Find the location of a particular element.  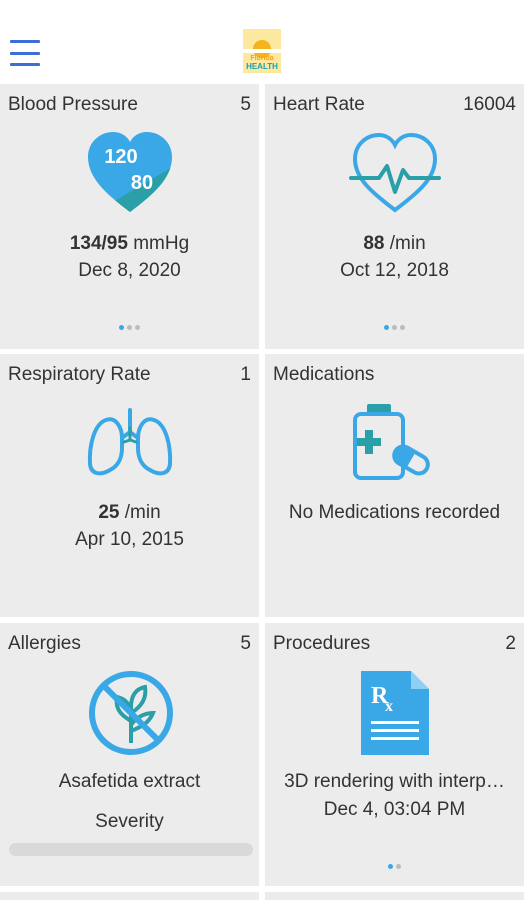

bp-date: Dec 8, 2020 is located at coordinates (129, 270).